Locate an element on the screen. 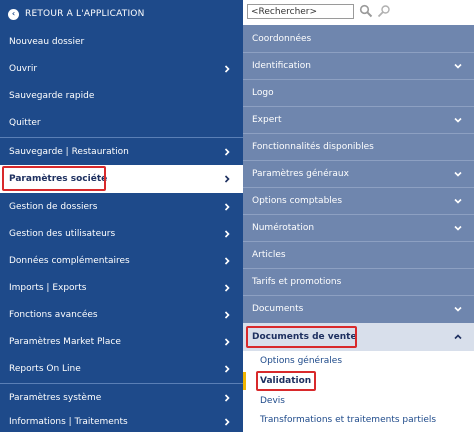  submenu-item-label: Identification is located at coordinates (282, 65).